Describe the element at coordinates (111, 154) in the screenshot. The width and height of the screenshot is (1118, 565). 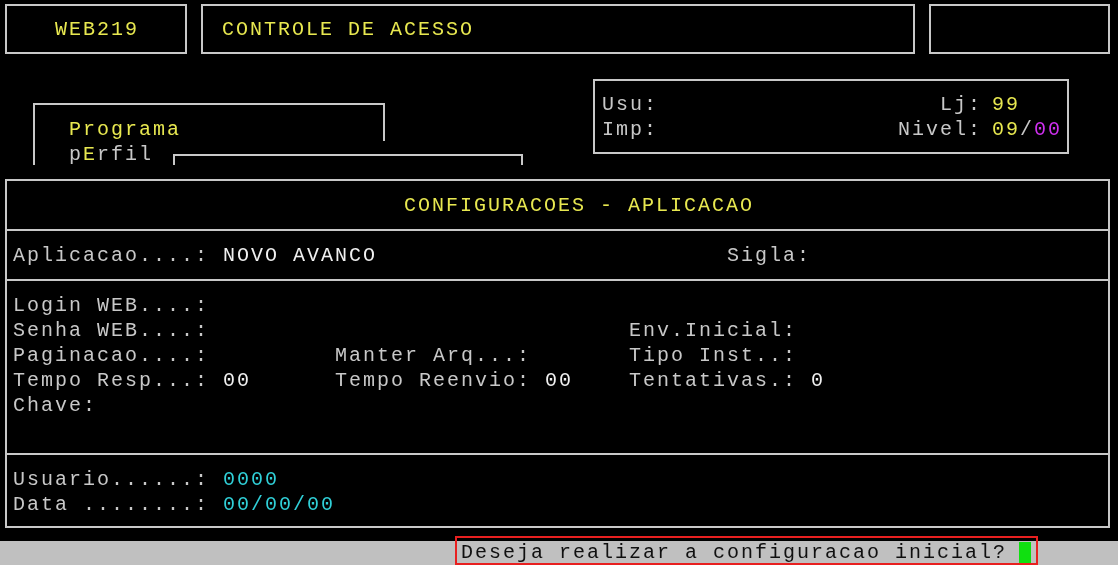
I see `tab: pE rfil` at that location.